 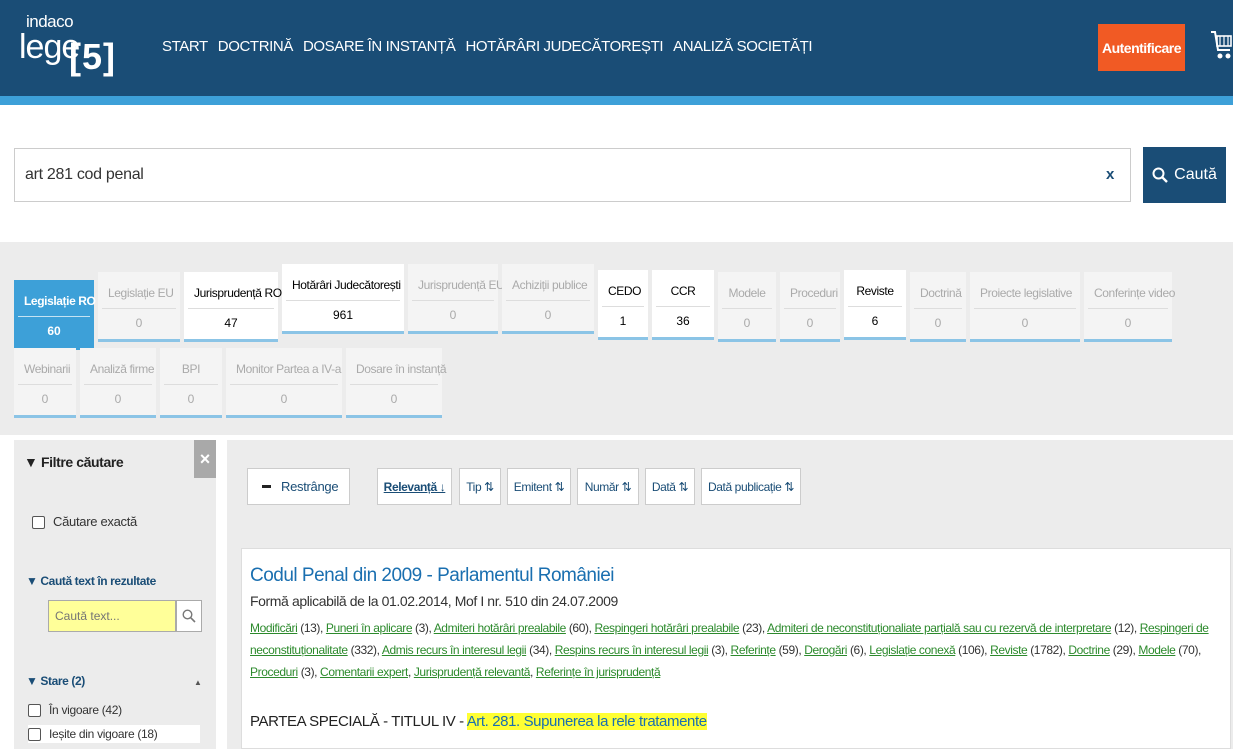 I want to click on tab-label: CEDO, so click(x=623, y=295).